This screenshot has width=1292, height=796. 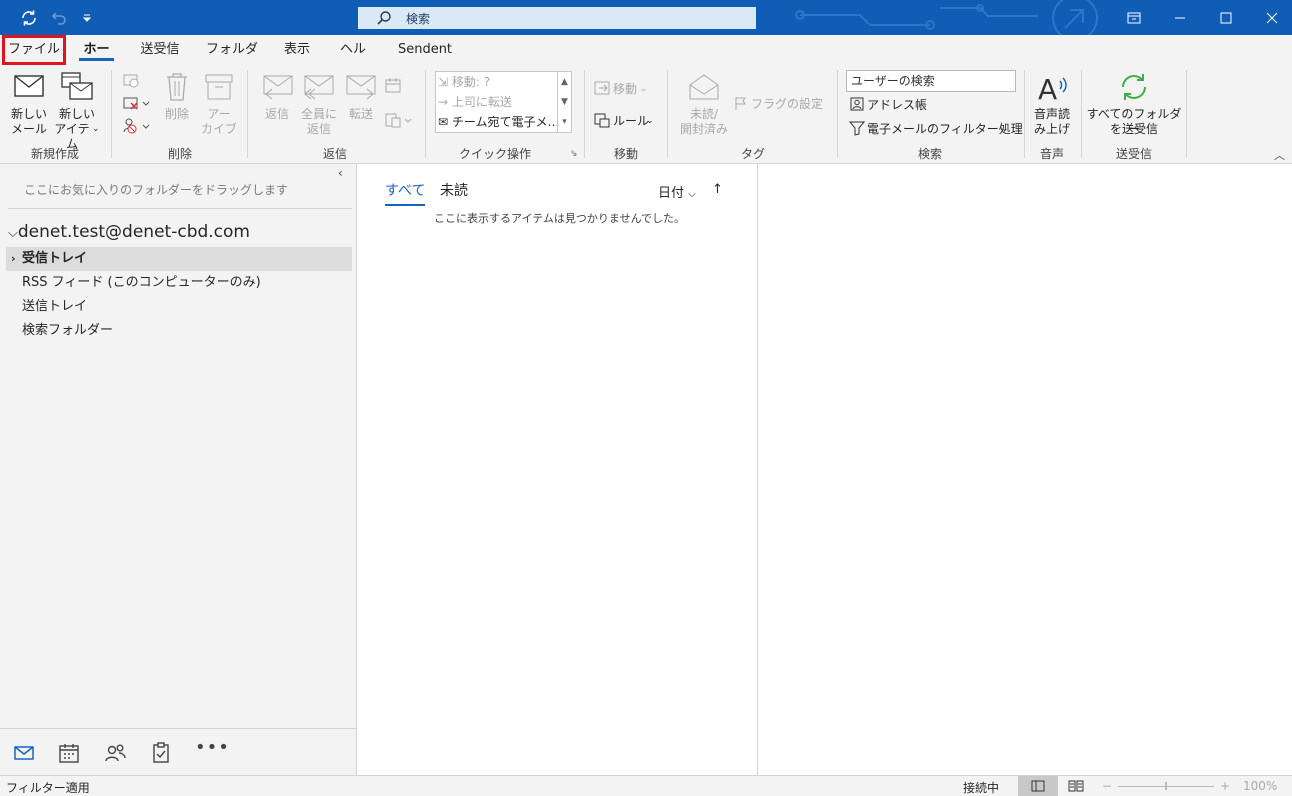 I want to click on new-items-icon, so click(x=77, y=86).